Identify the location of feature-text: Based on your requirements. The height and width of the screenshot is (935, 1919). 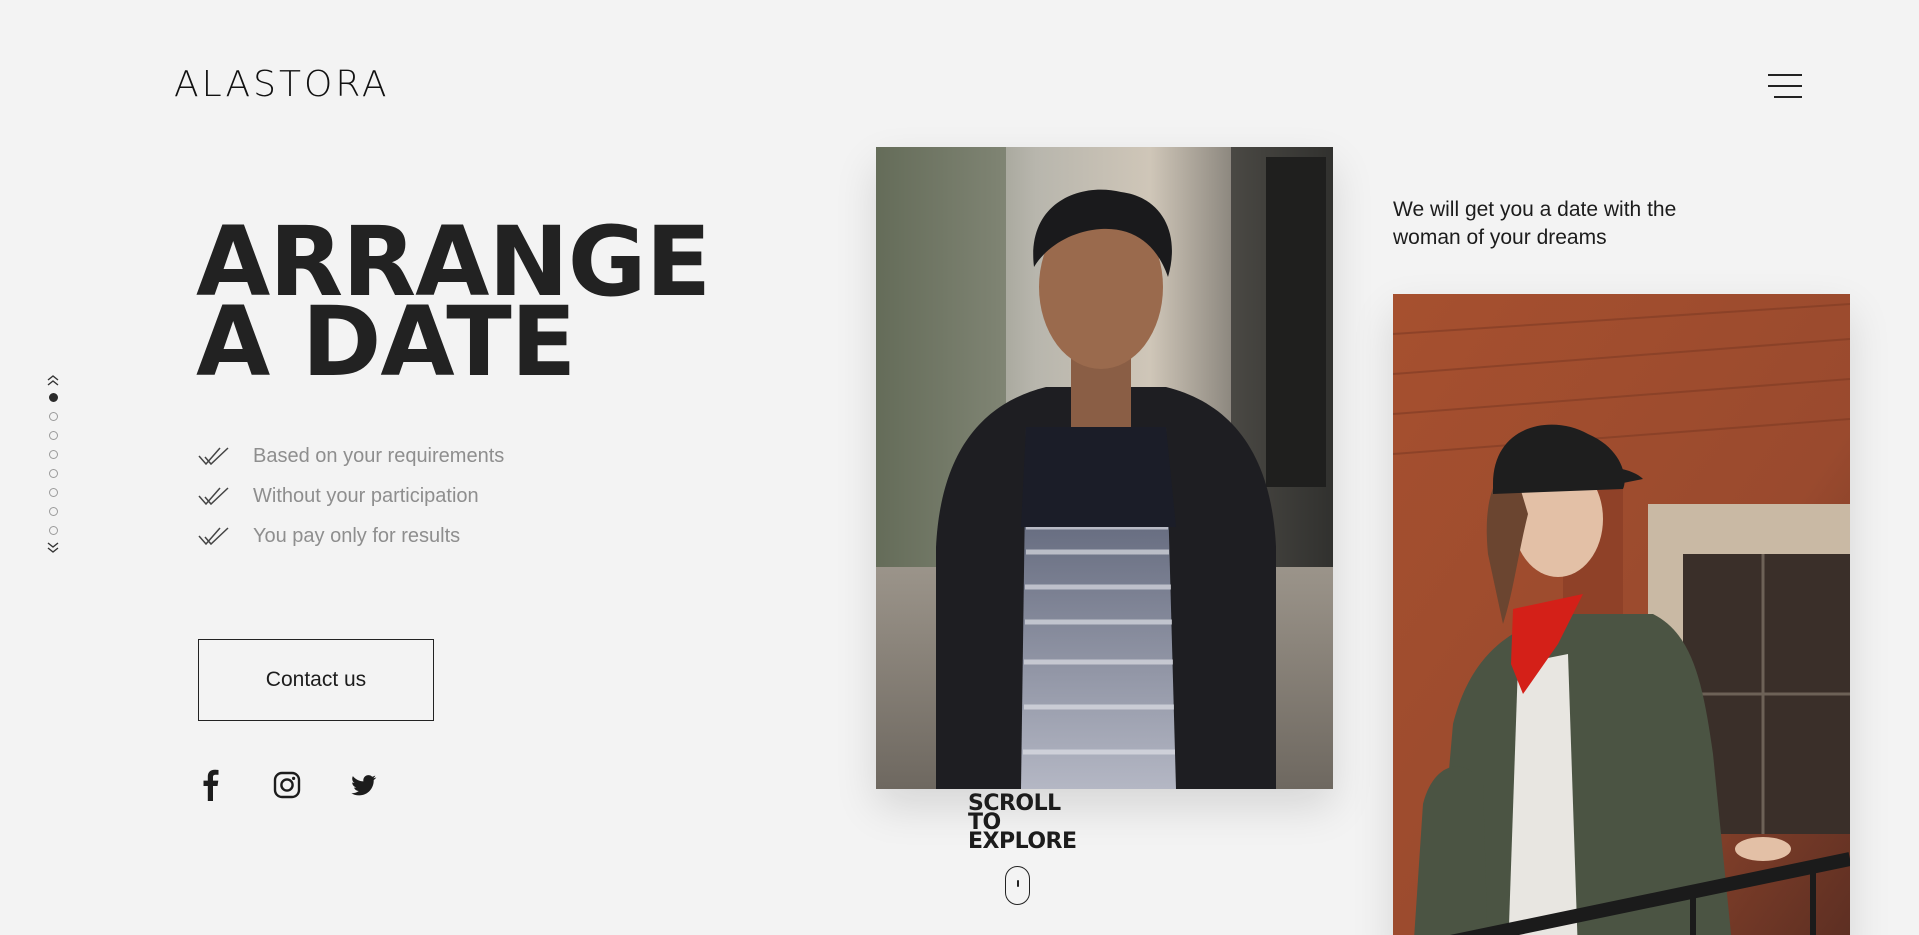
(379, 455).